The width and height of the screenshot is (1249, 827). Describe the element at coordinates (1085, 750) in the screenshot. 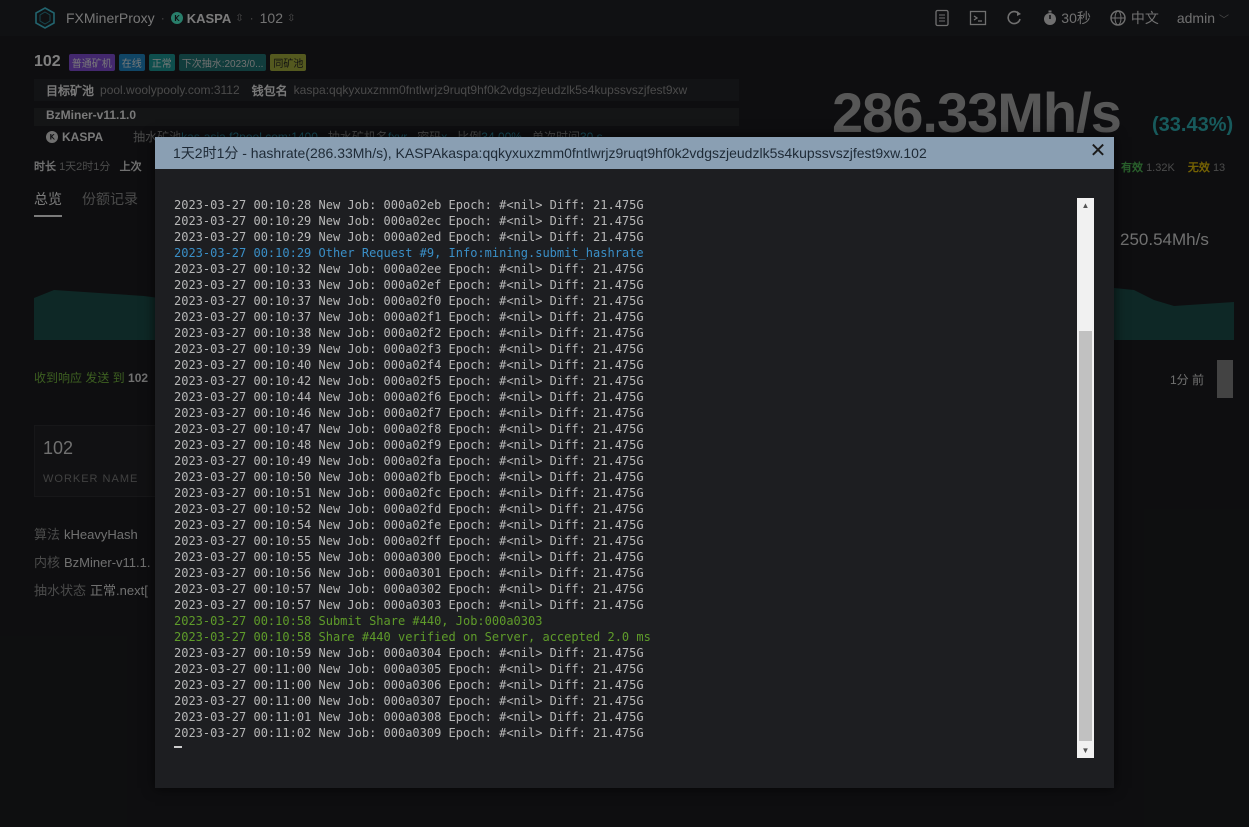

I see `scroll-down-icon: ▼` at that location.